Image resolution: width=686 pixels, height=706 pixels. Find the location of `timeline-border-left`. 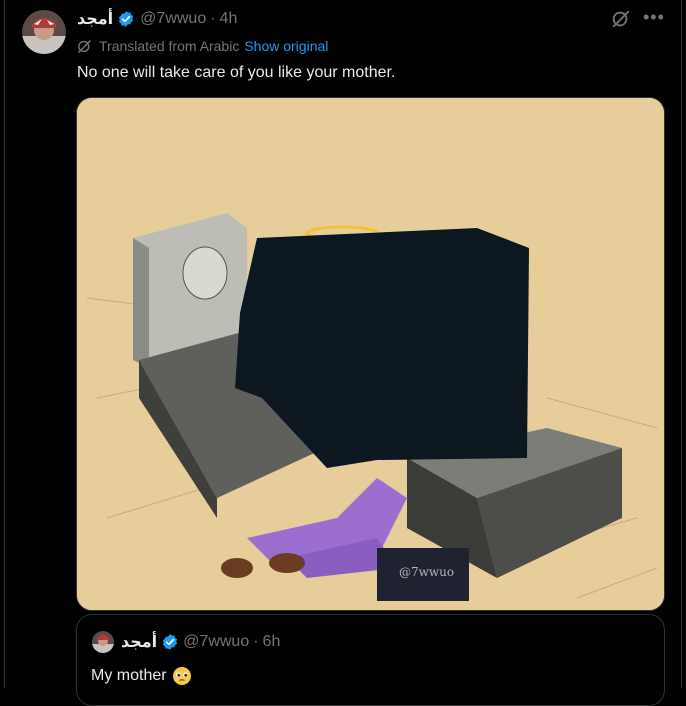

timeline-border-left is located at coordinates (4, 344).